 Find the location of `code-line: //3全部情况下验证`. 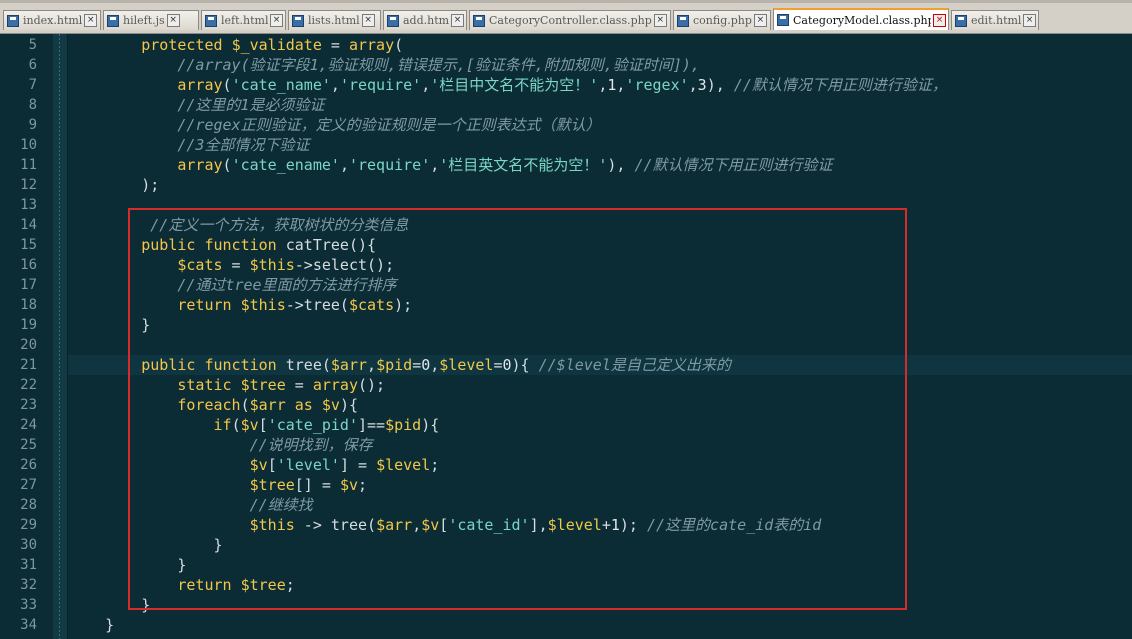

code-line: //3全部情况下验证 is located at coordinates (600, 145).